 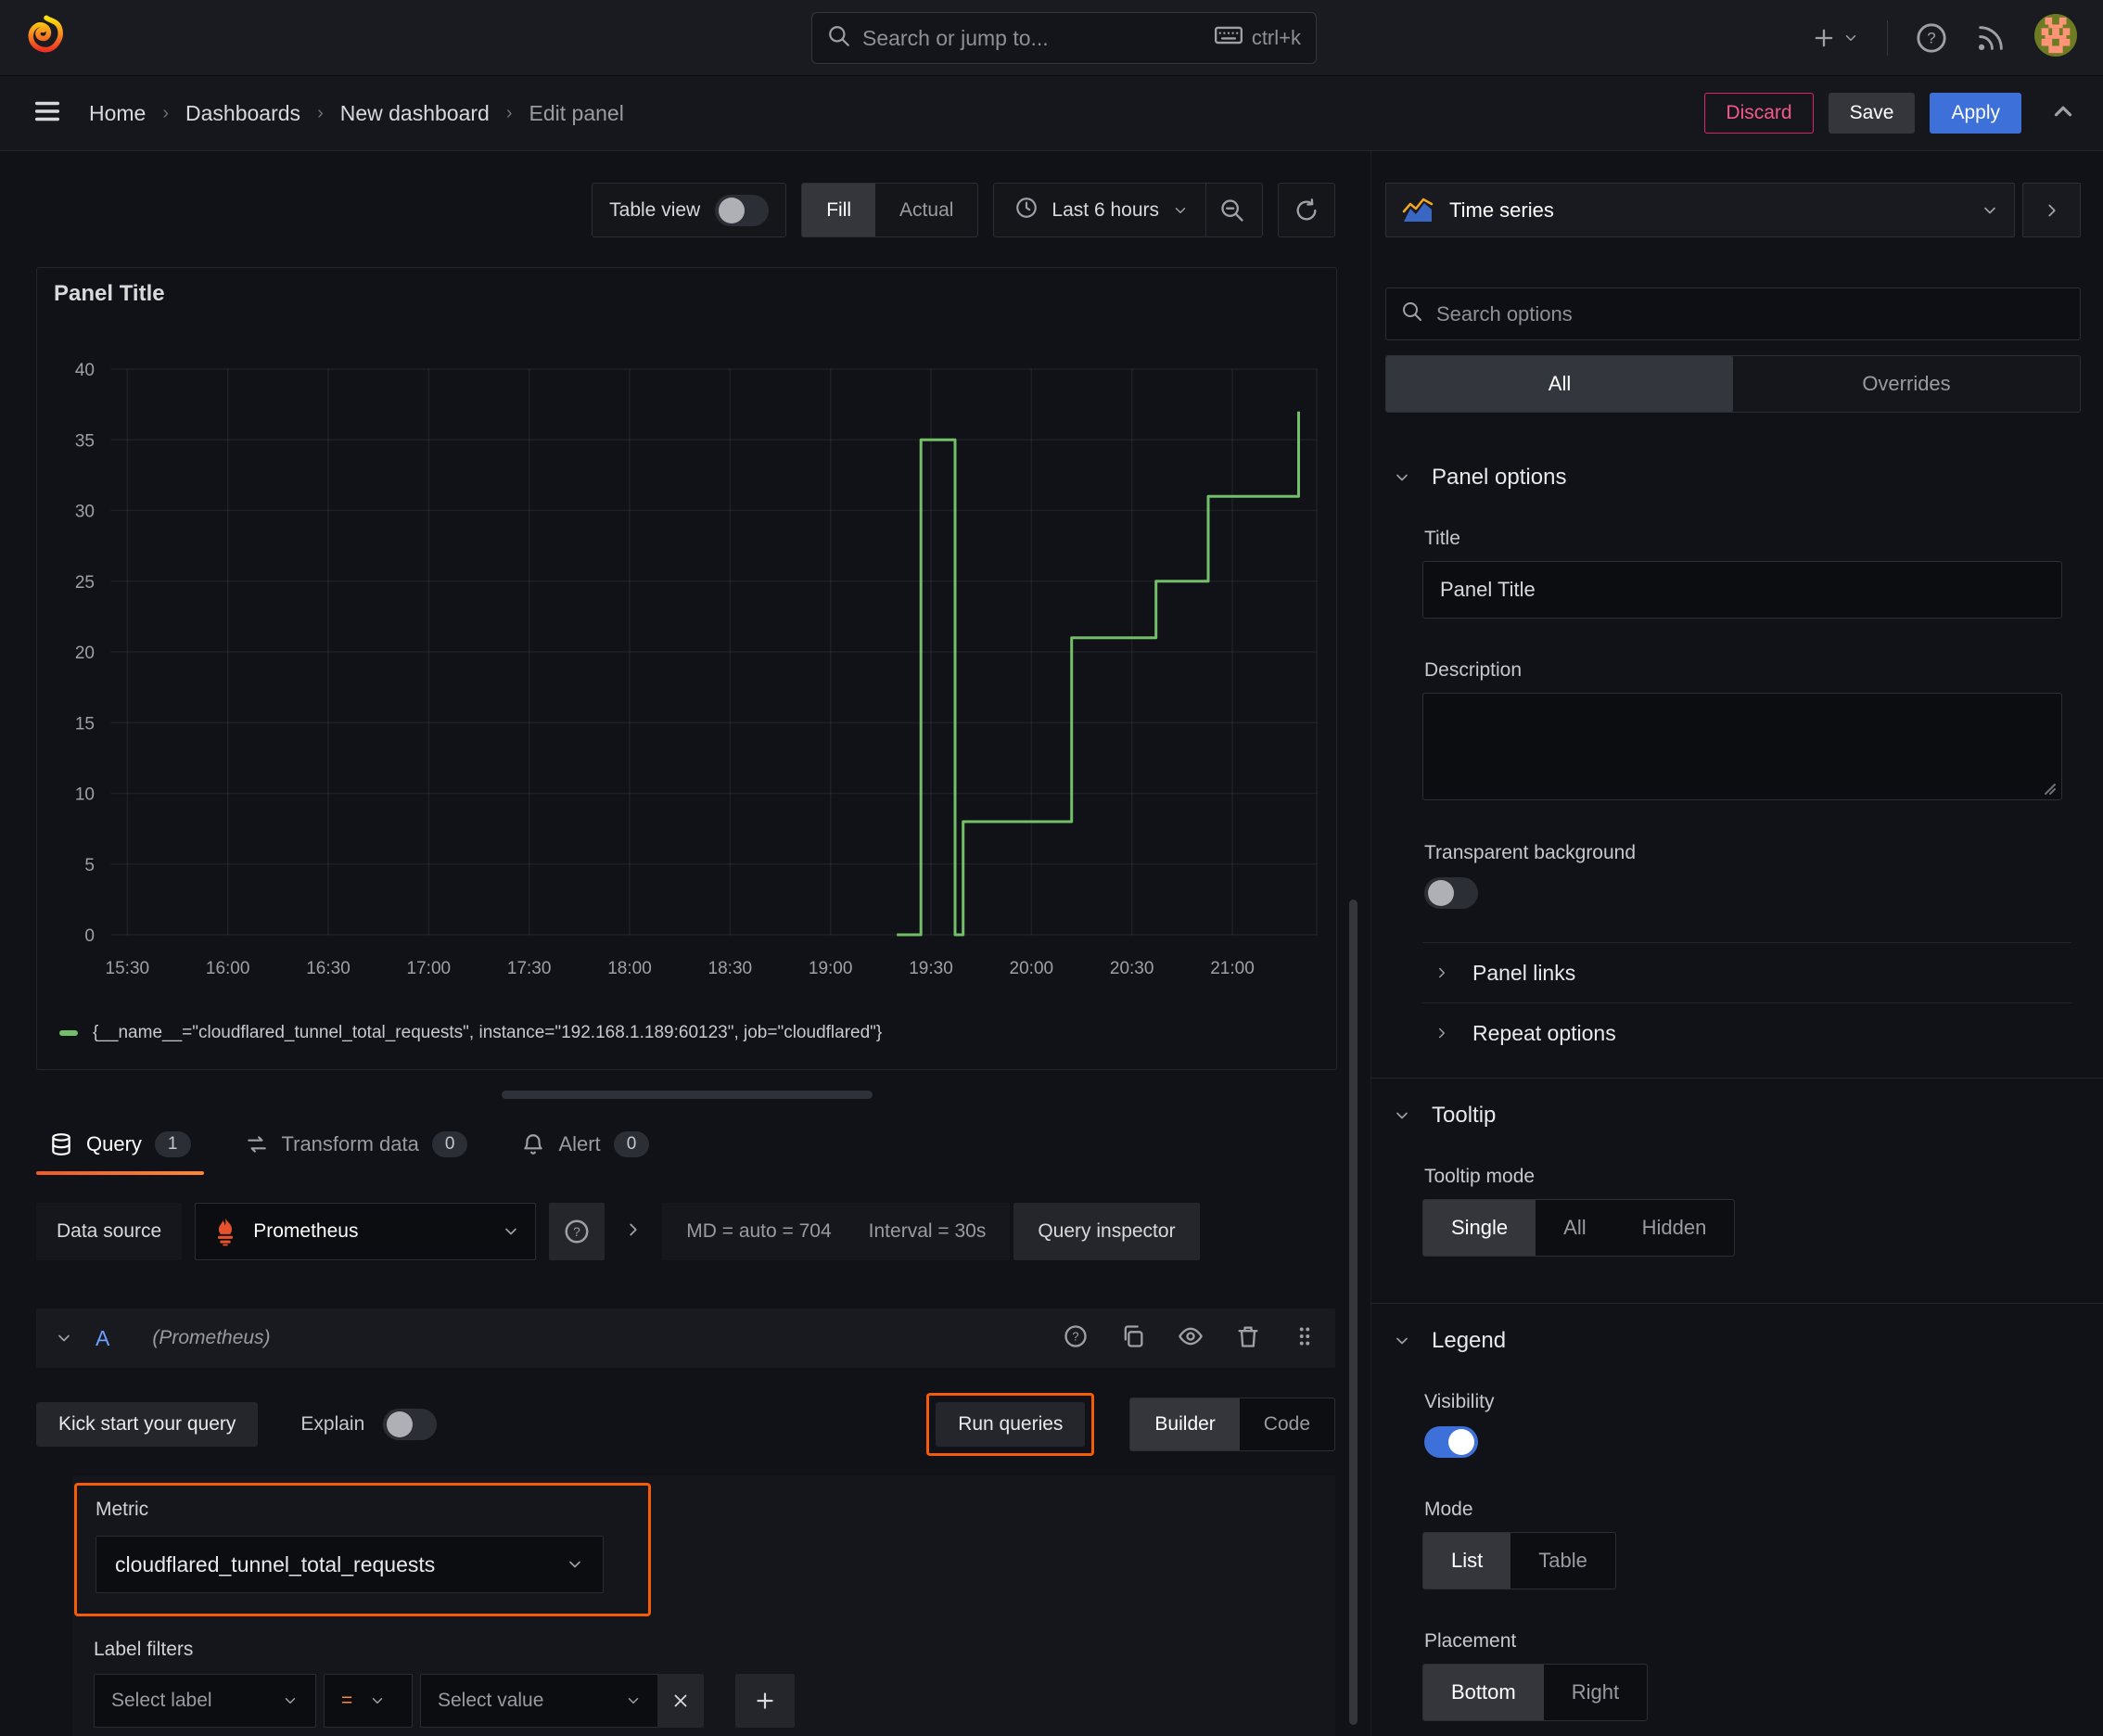 I want to click on breadcrumb-edit-panel: Edit panel, so click(x=576, y=113).